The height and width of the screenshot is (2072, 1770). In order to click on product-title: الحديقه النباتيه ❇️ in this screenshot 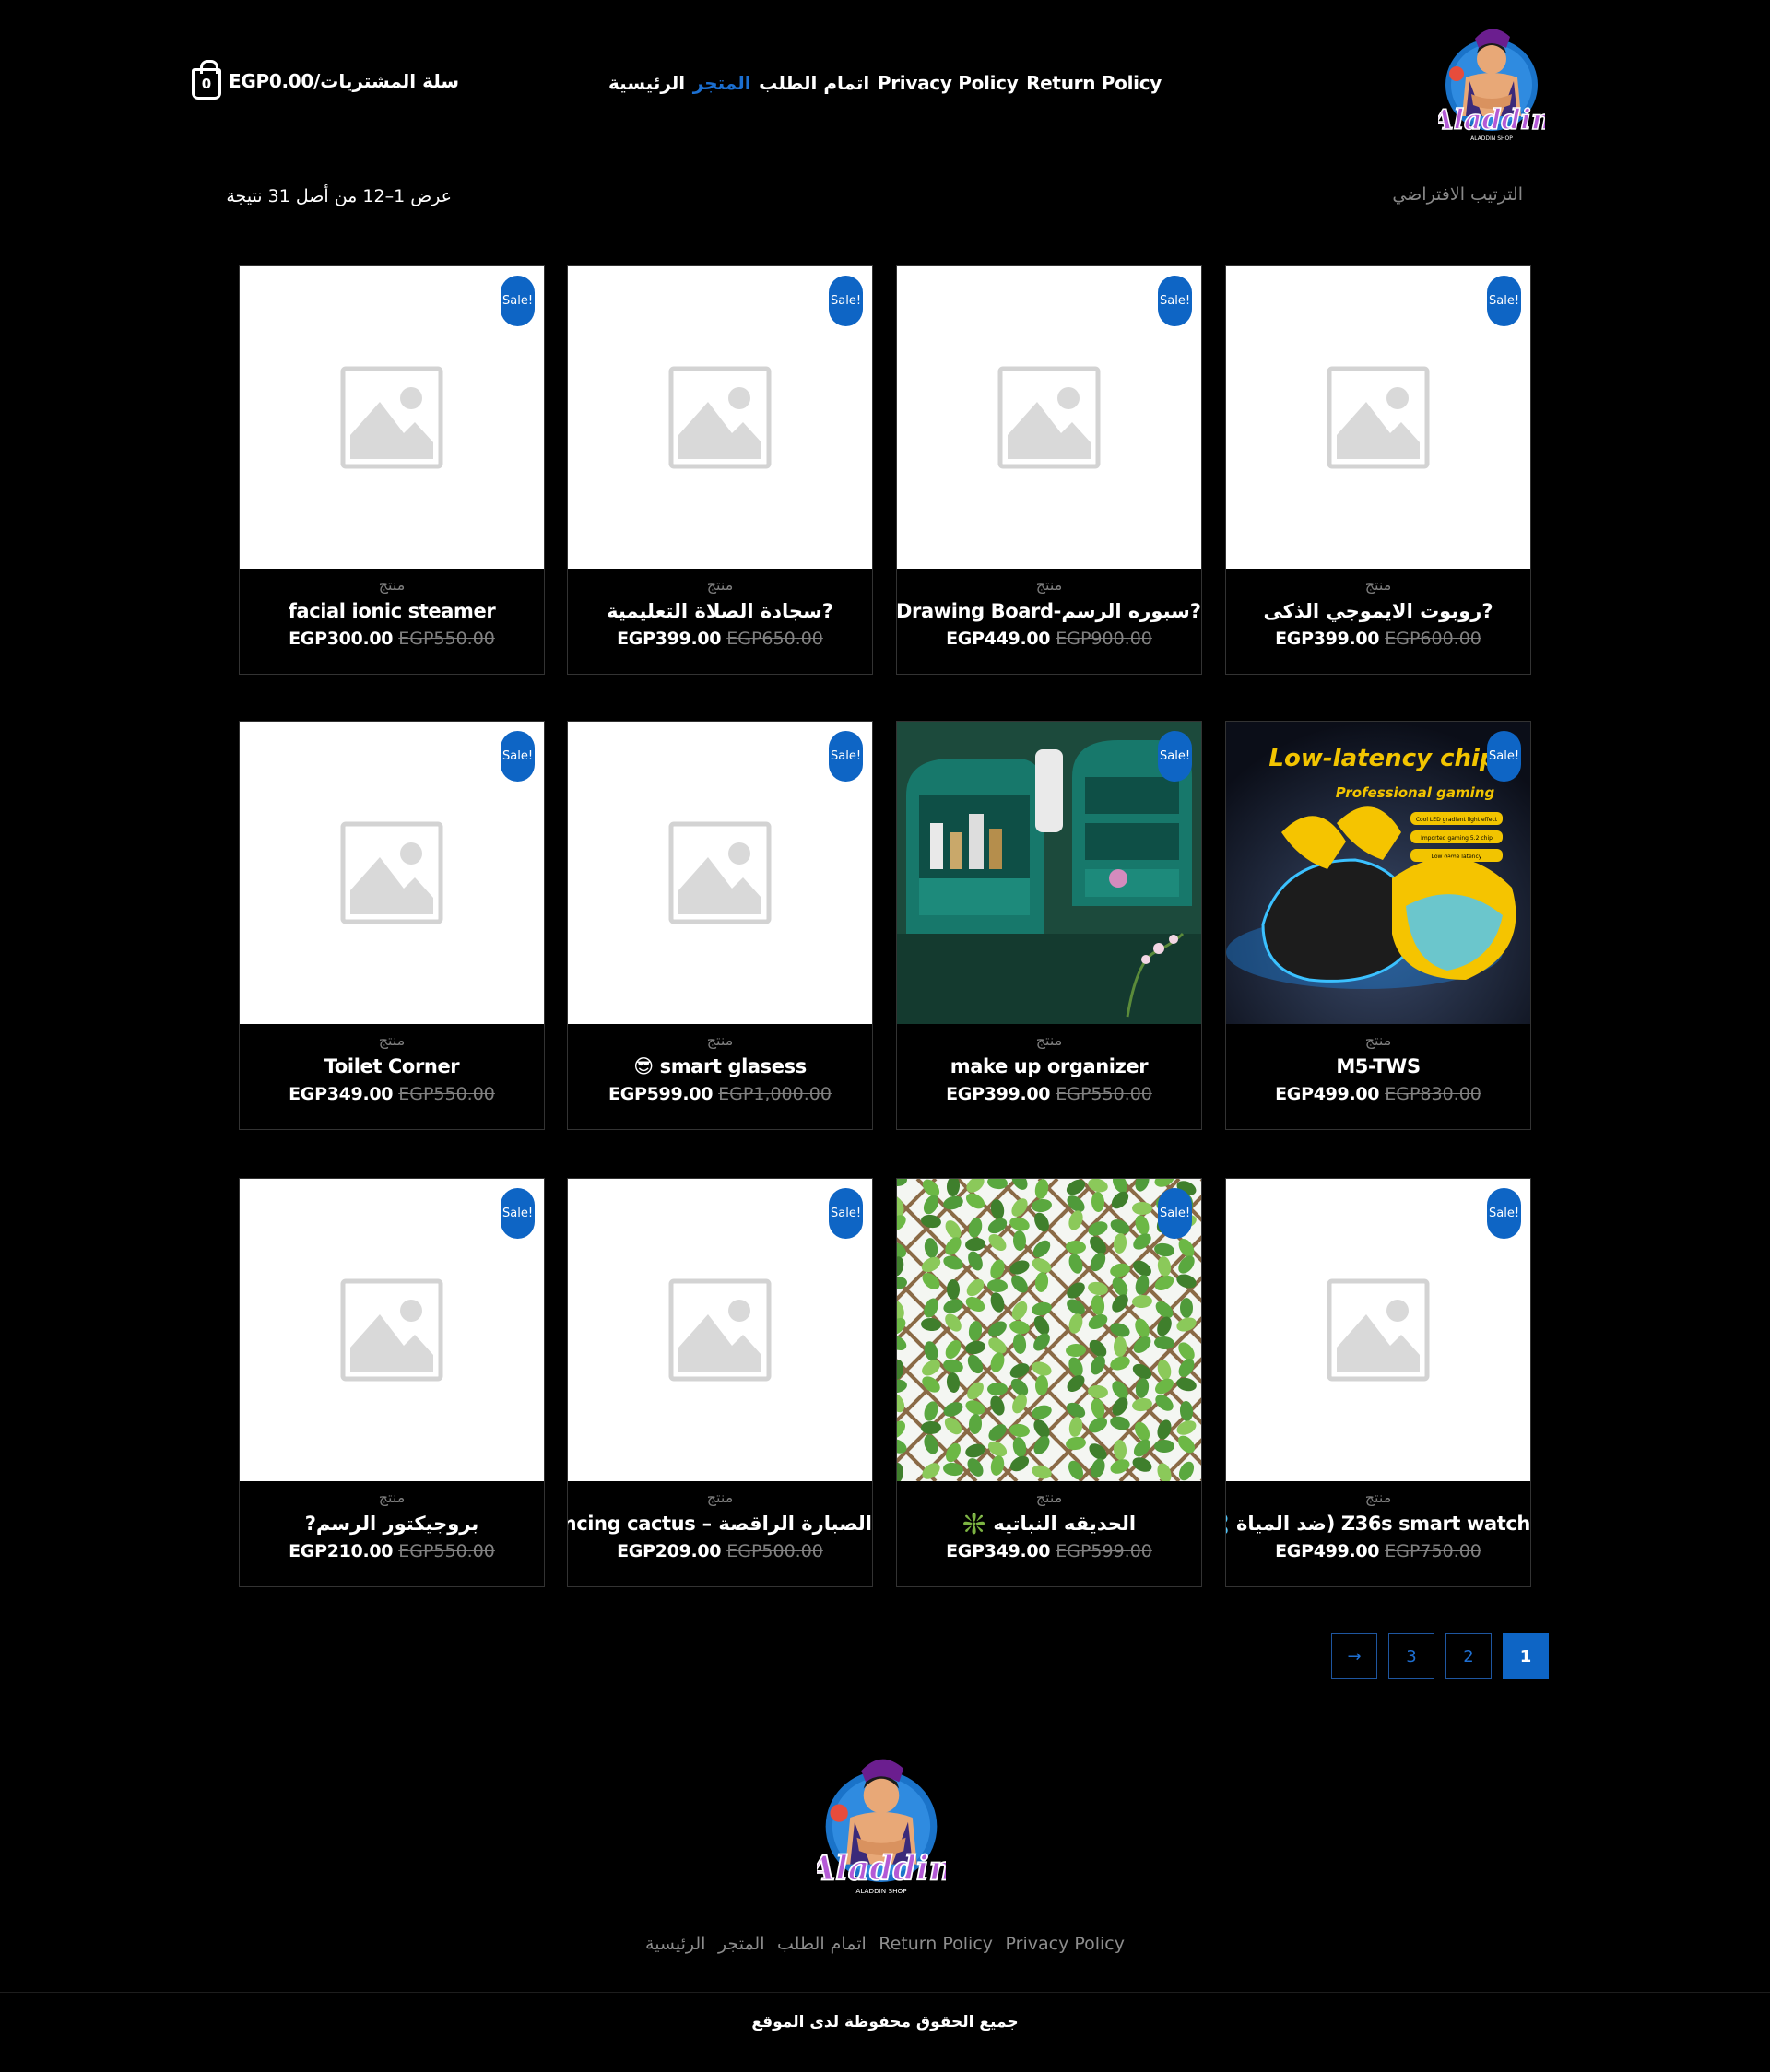, I will do `click(1049, 1524)`.